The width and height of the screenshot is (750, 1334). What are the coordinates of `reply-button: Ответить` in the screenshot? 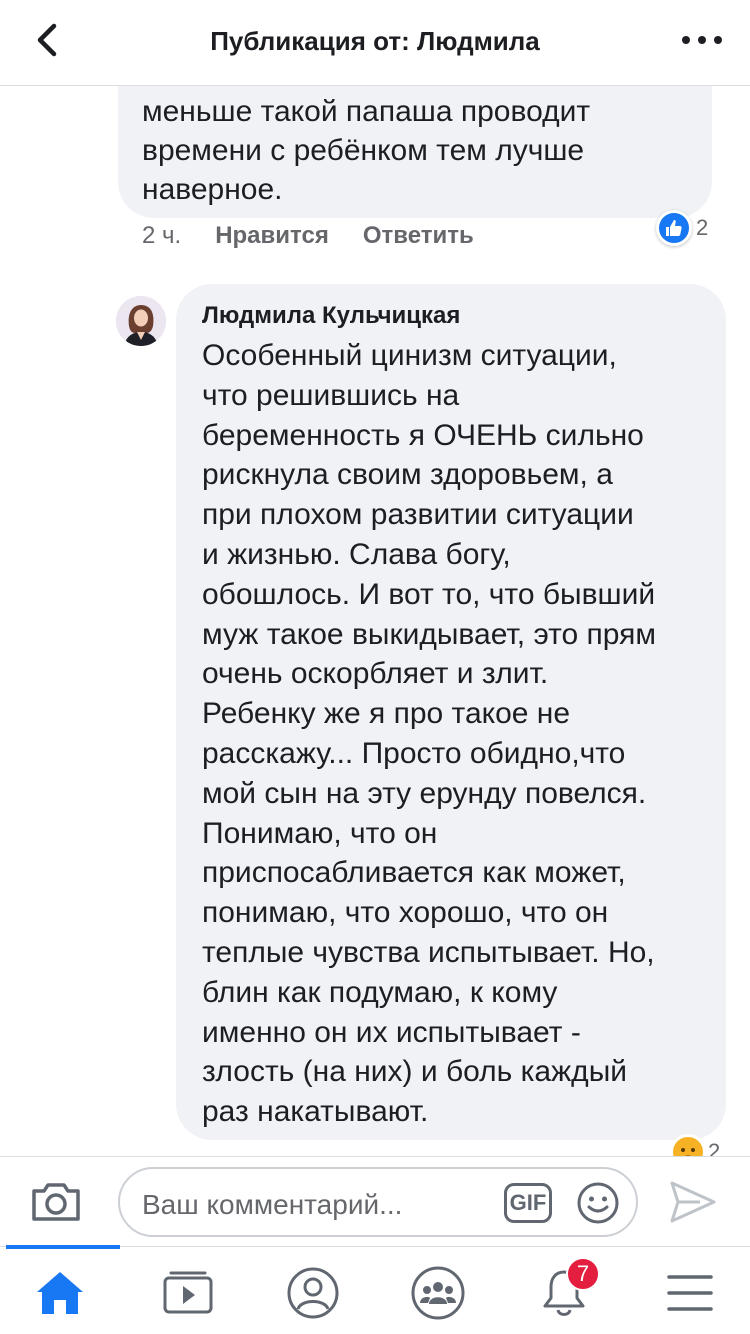 It's located at (418, 236).